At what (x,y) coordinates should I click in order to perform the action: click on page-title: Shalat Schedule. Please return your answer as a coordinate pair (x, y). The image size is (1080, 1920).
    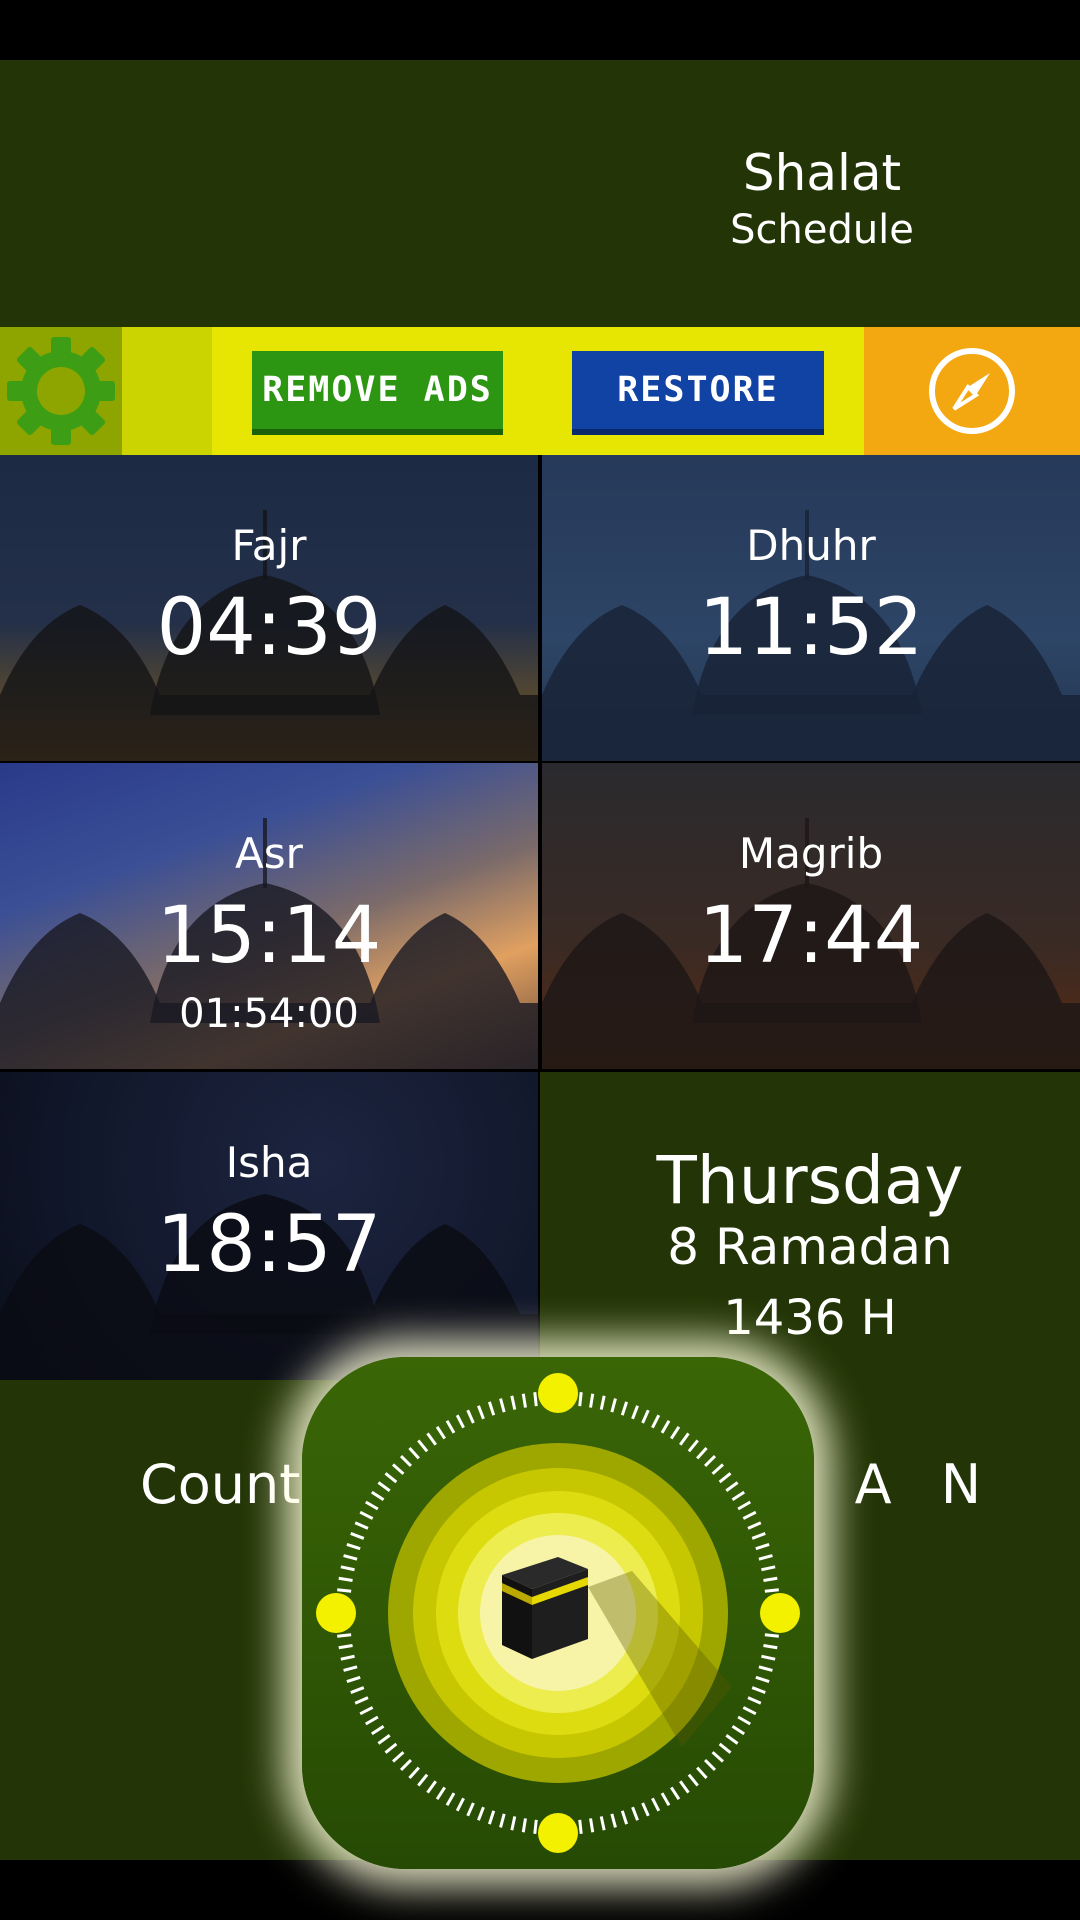
    Looking at the image, I should click on (822, 199).